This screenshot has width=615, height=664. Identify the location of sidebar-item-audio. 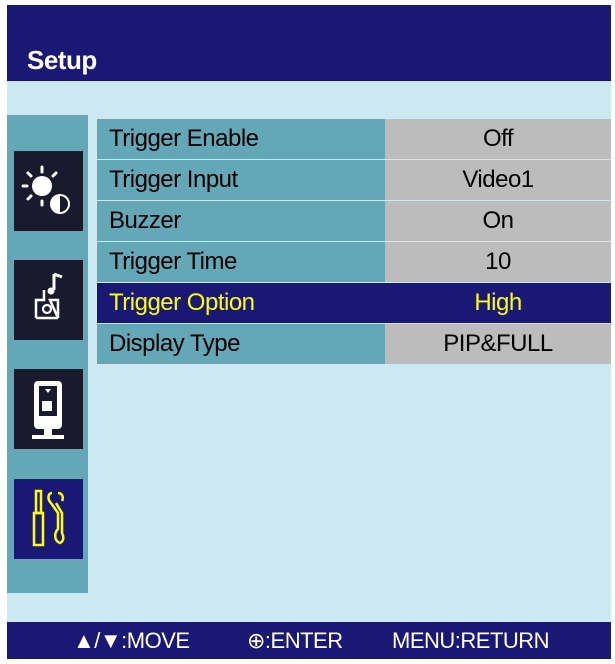
(48, 300).